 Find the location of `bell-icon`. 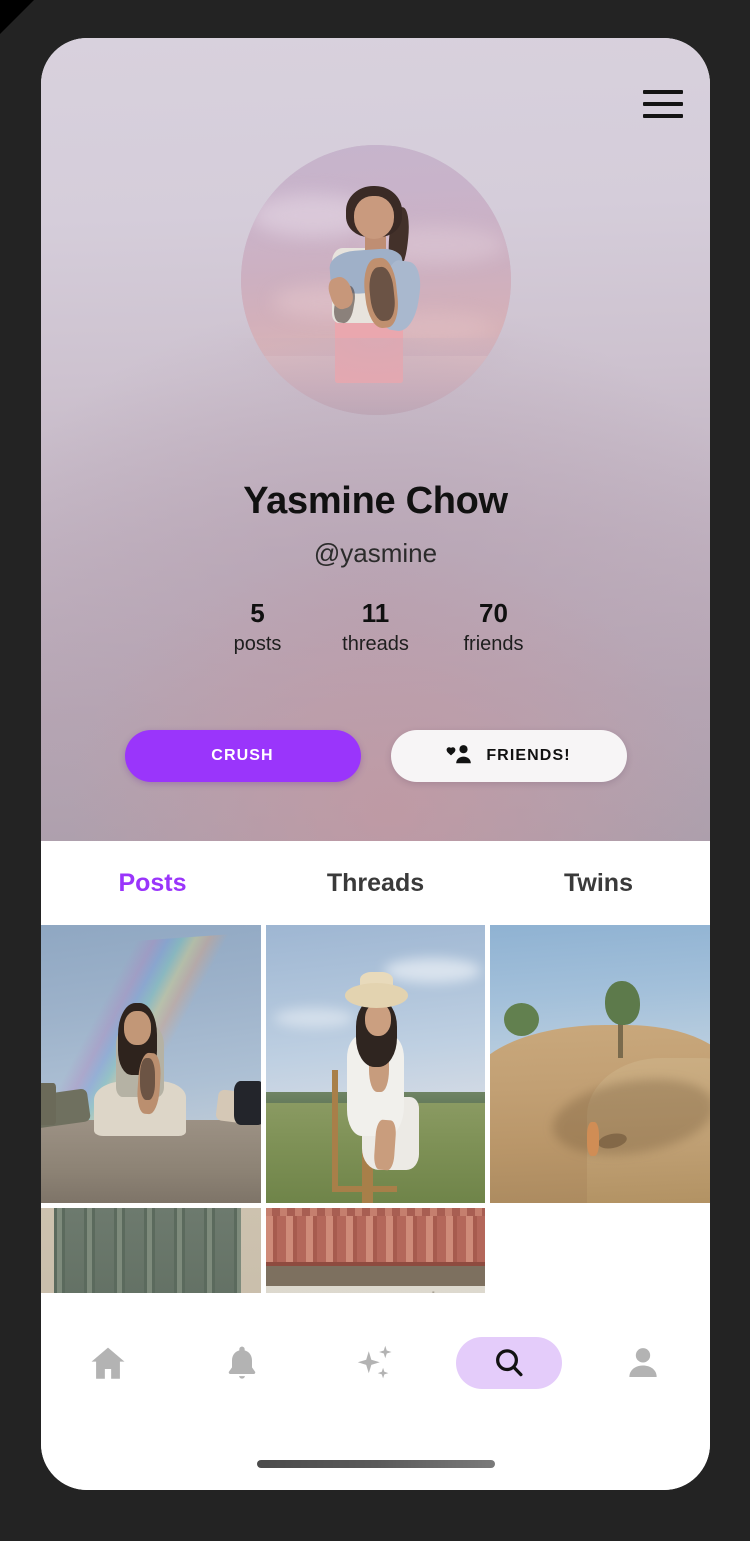

bell-icon is located at coordinates (242, 1363).